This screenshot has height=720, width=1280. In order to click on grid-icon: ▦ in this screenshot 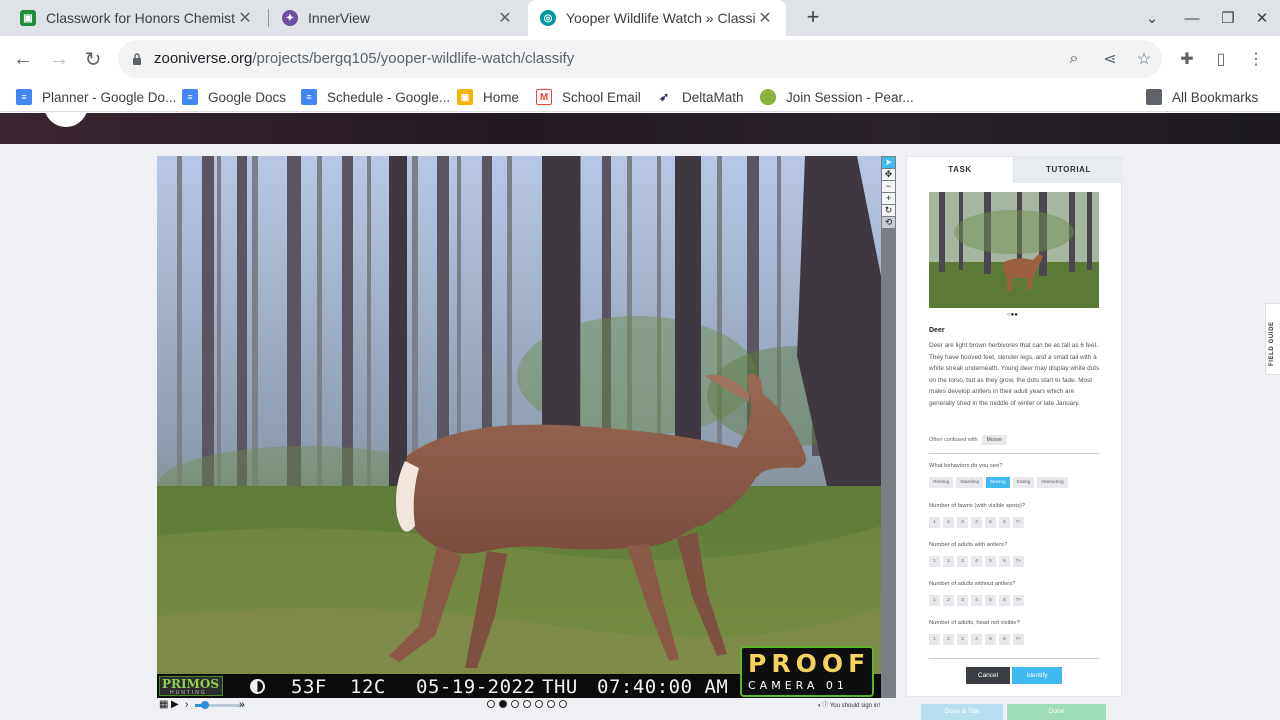, I will do `click(163, 704)`.